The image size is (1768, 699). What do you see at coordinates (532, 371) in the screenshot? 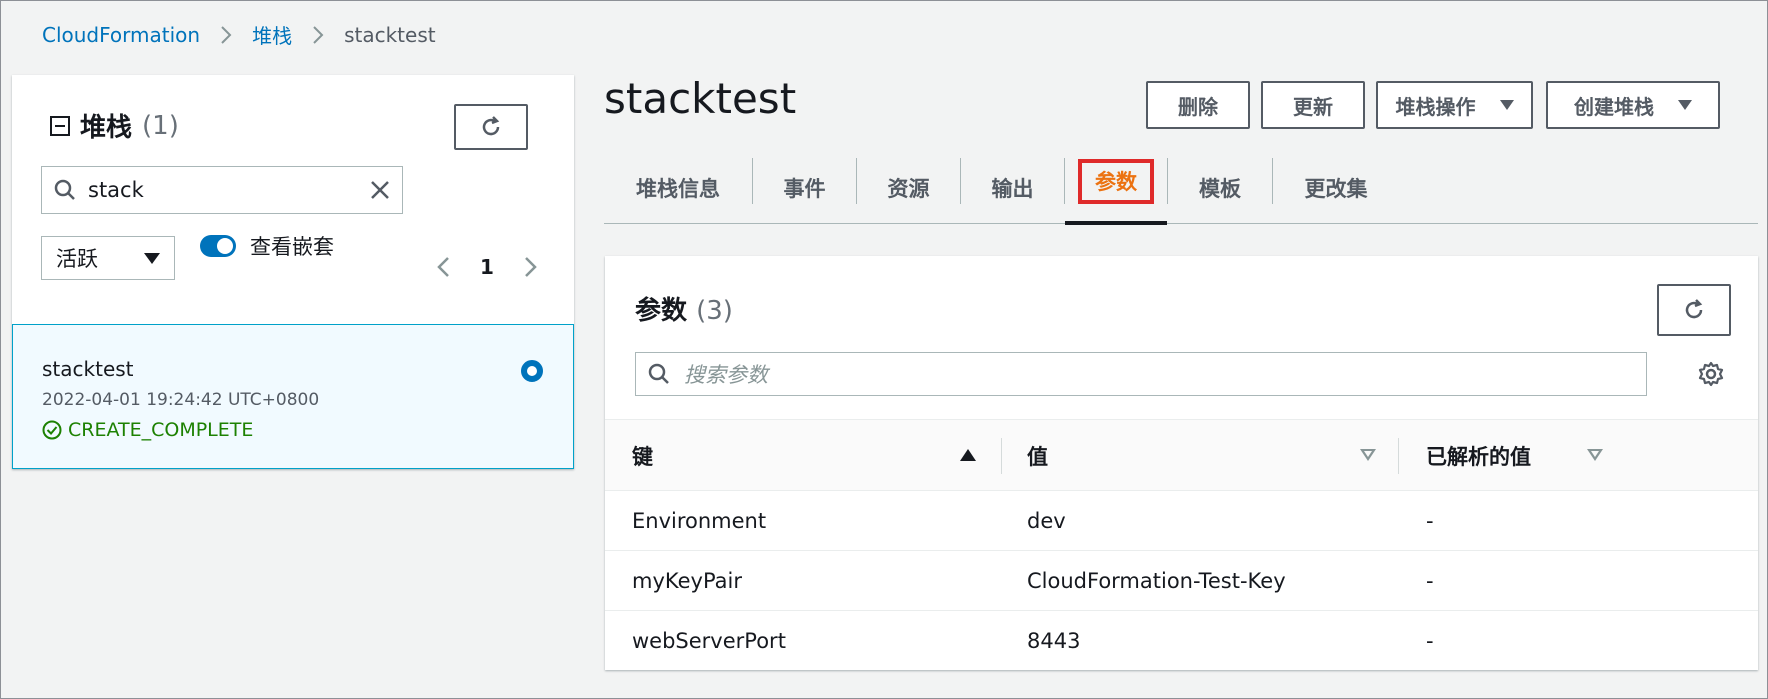
I see `radio-selected-icon` at bounding box center [532, 371].